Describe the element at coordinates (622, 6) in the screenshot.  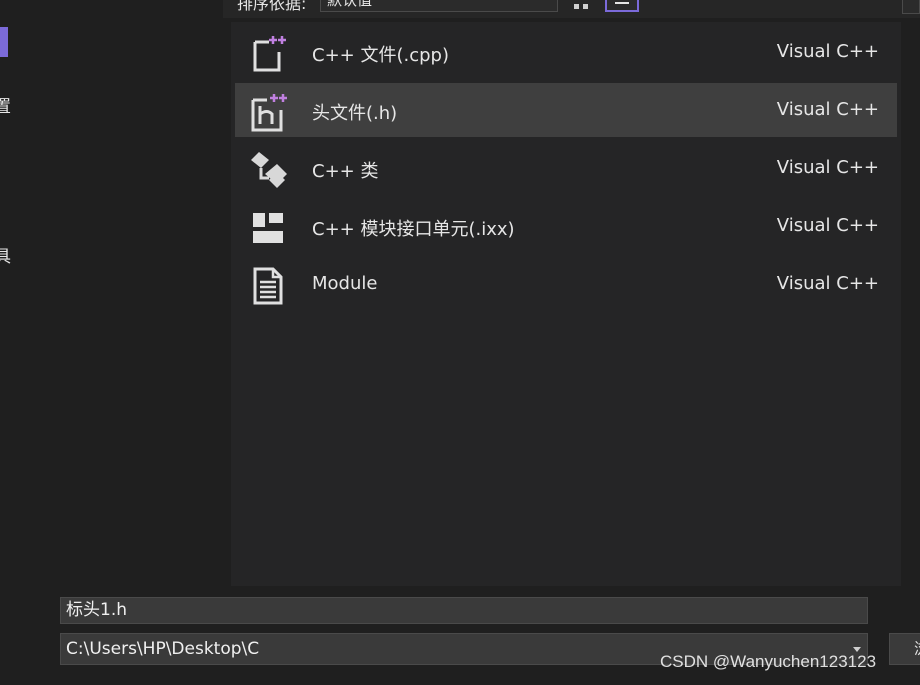
I see `list-view-button` at that location.